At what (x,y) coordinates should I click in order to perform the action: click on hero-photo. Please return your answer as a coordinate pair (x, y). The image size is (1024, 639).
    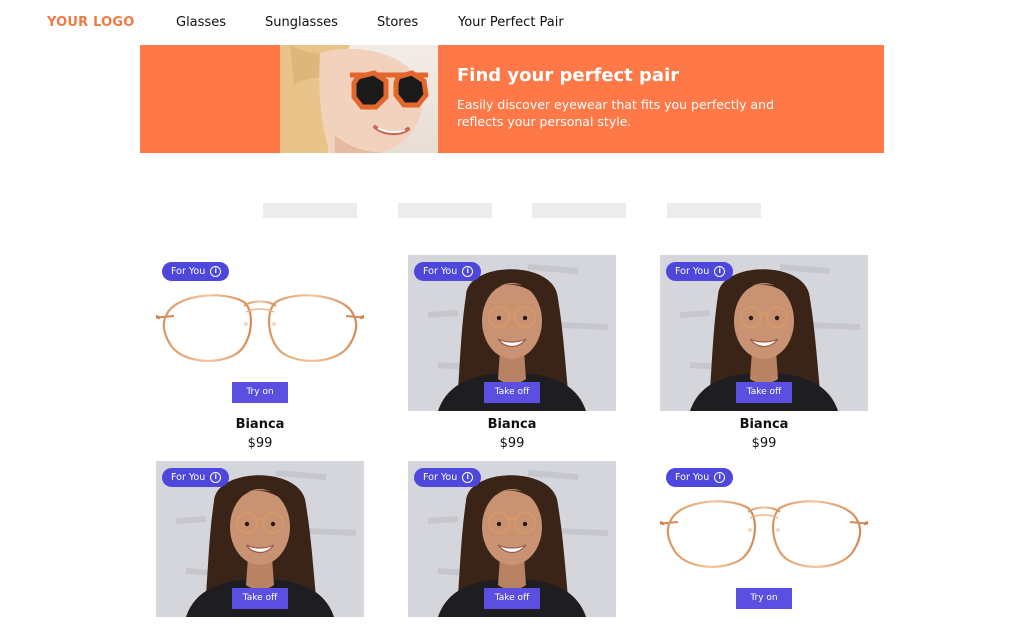
    Looking at the image, I should click on (359, 99).